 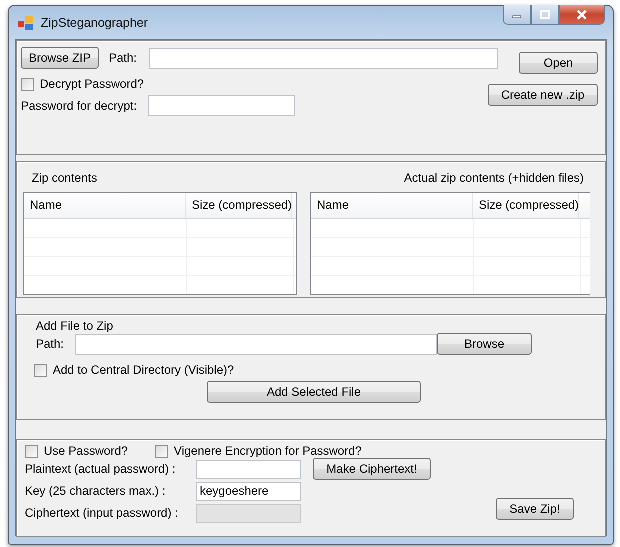 What do you see at coordinates (65, 178) in the screenshot?
I see `list-title: Zip contents` at bounding box center [65, 178].